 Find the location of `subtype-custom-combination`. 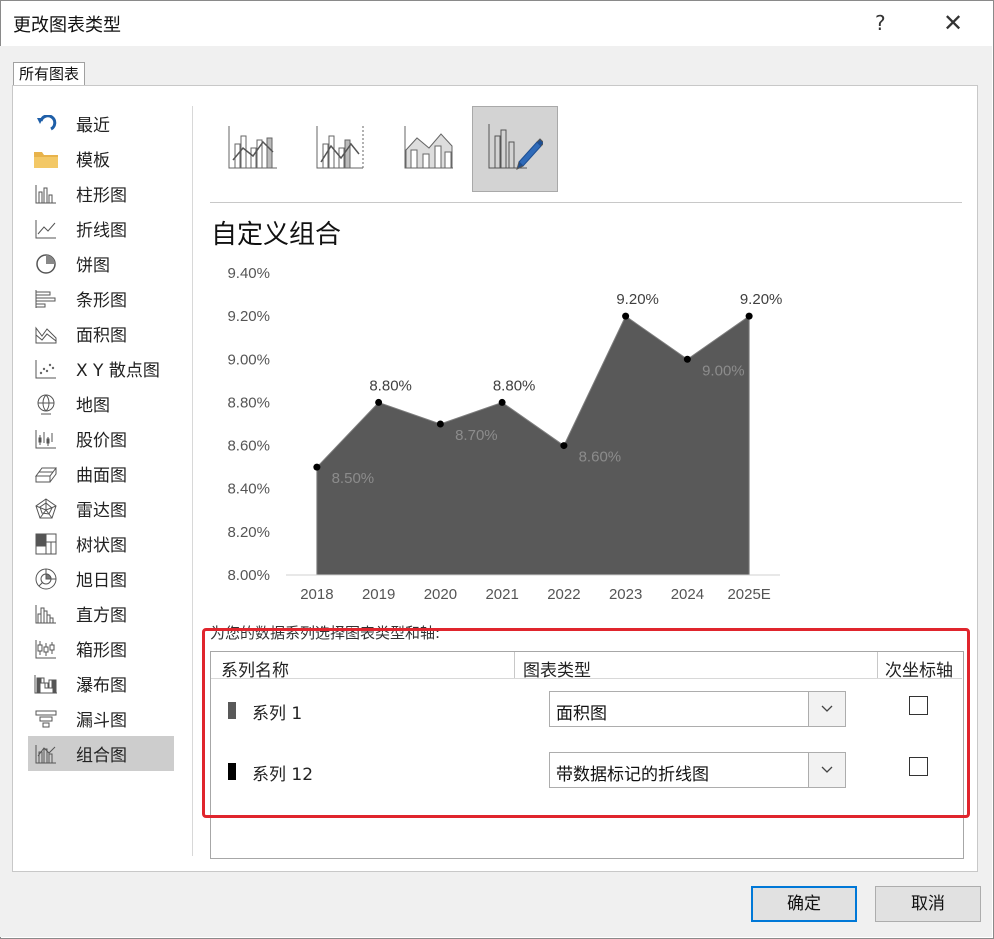

subtype-custom-combination is located at coordinates (515, 149).